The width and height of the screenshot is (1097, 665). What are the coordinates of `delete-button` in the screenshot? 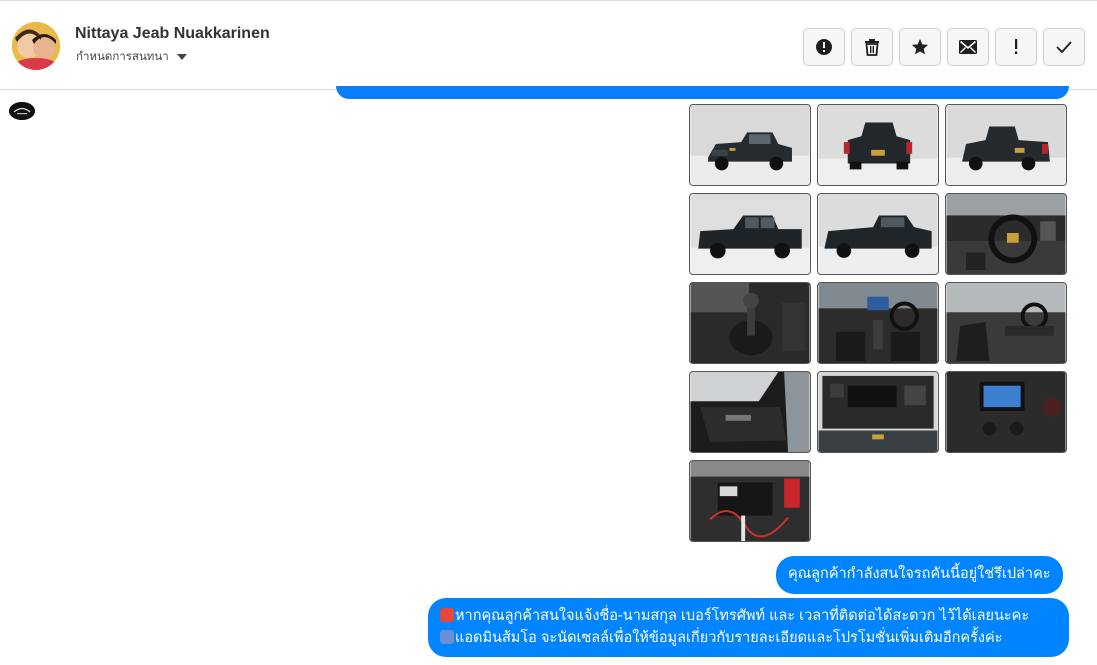 It's located at (872, 47).